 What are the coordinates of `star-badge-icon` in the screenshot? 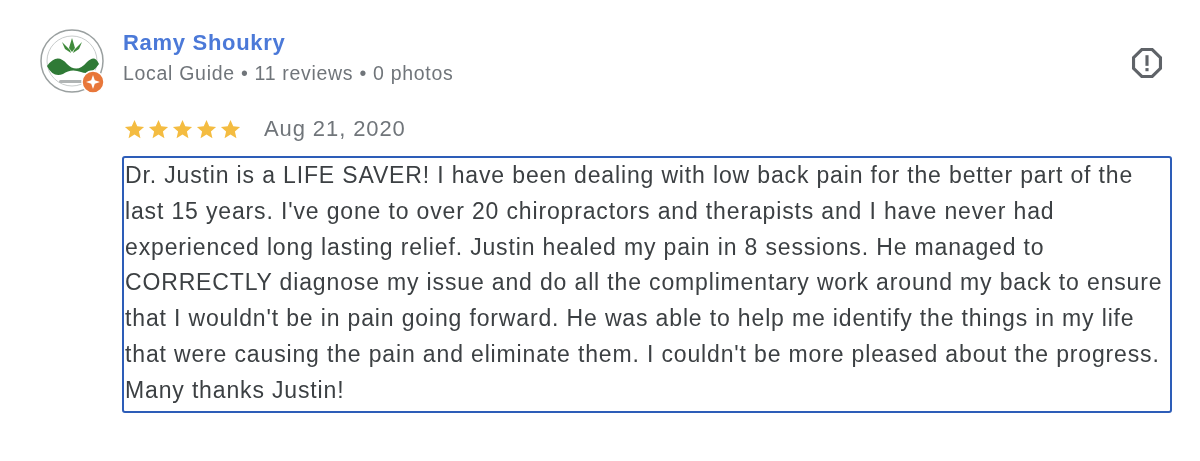 It's located at (93, 82).